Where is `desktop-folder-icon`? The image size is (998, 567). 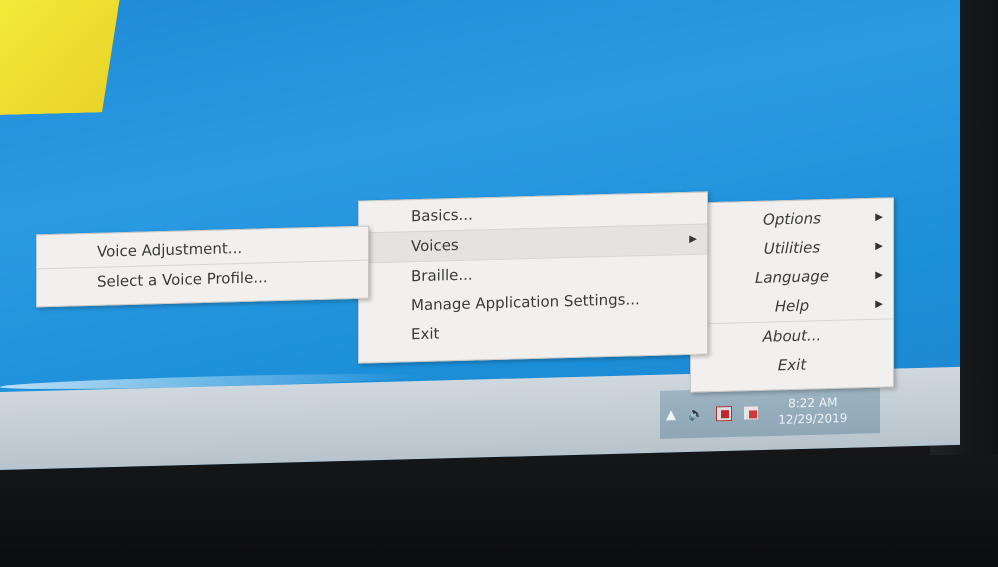
desktop-folder-icon is located at coordinates (60, 57).